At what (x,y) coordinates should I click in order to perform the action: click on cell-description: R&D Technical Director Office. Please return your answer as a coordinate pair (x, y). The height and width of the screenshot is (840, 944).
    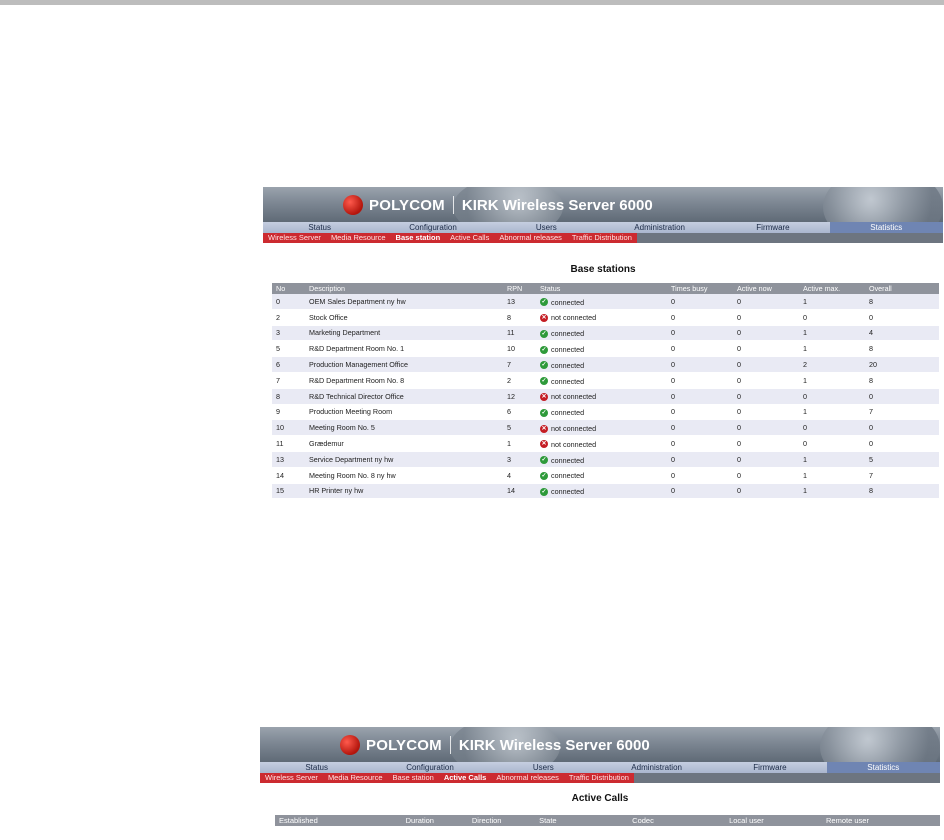
    Looking at the image, I should click on (404, 396).